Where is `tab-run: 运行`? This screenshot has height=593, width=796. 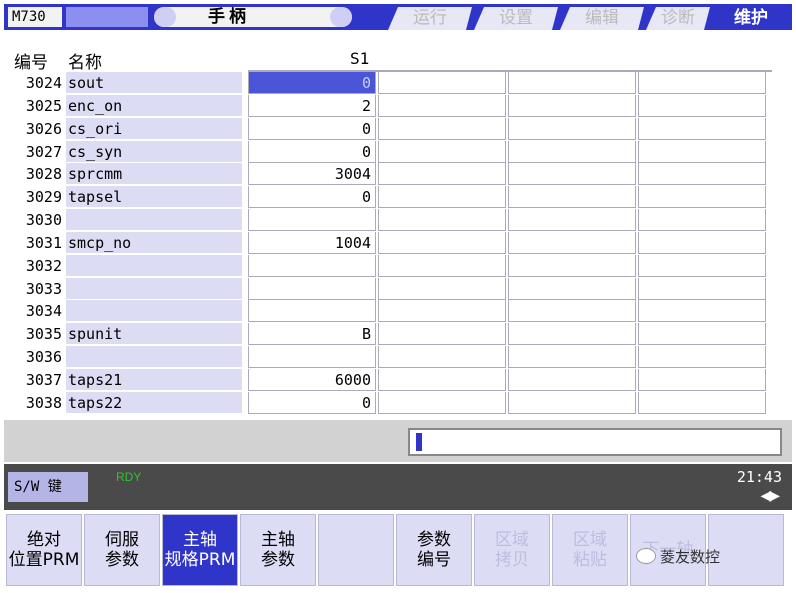
tab-run: 运行 is located at coordinates (430, 18).